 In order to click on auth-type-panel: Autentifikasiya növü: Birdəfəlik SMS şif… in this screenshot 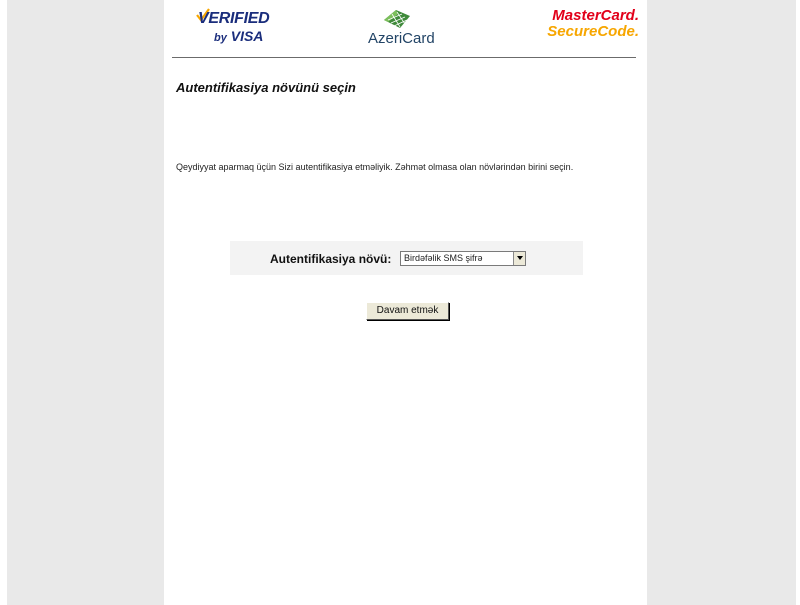, I will do `click(406, 258)`.